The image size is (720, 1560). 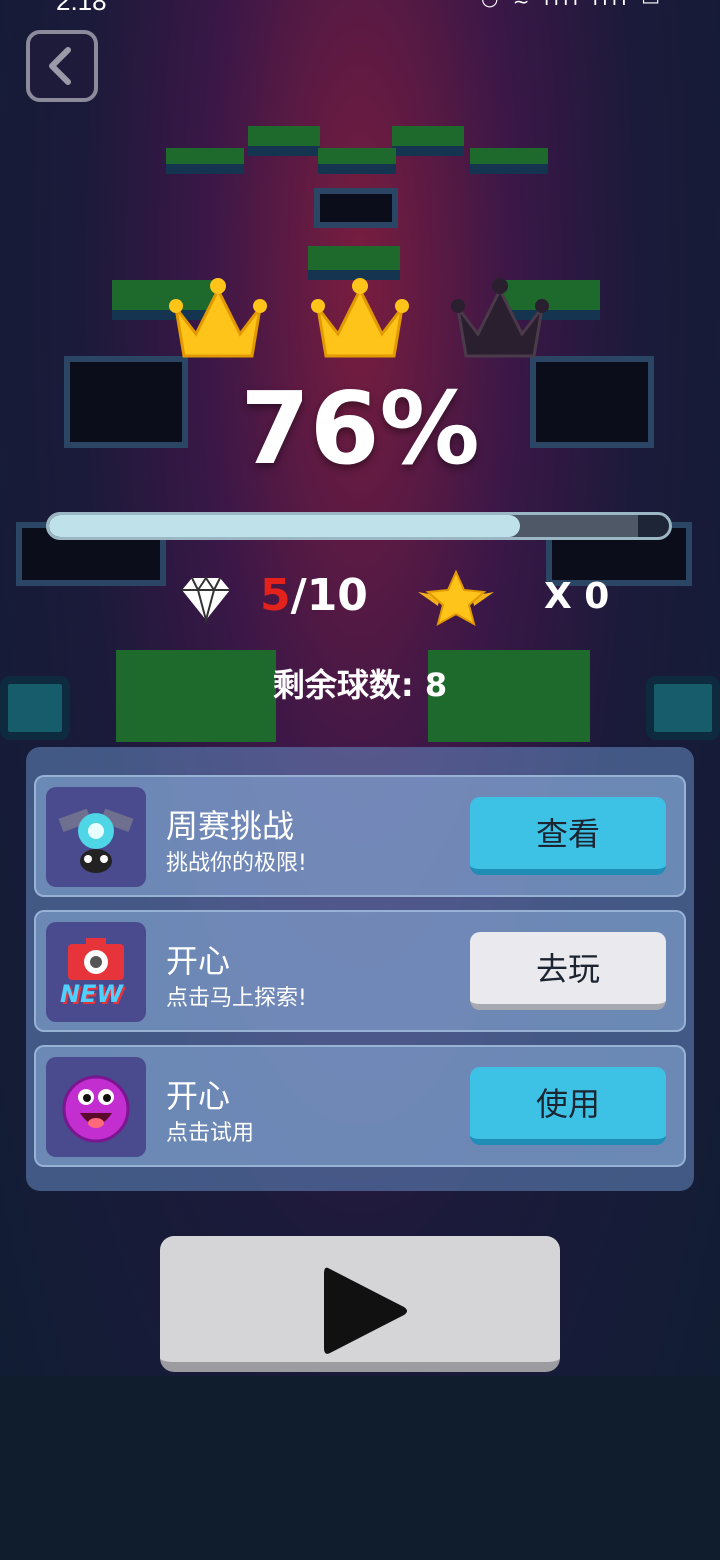 I want to click on crown-rating, so click(x=363, y=322).